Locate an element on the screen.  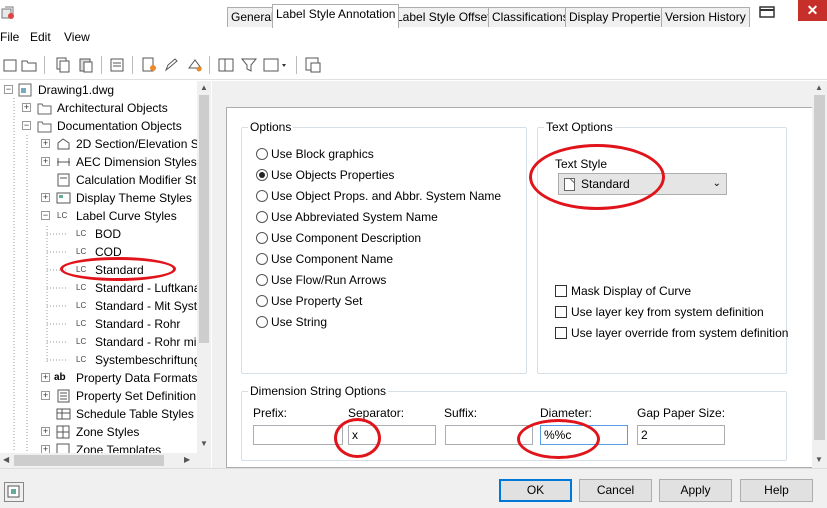
cancel-button: Cancel is located at coordinates (615, 490).